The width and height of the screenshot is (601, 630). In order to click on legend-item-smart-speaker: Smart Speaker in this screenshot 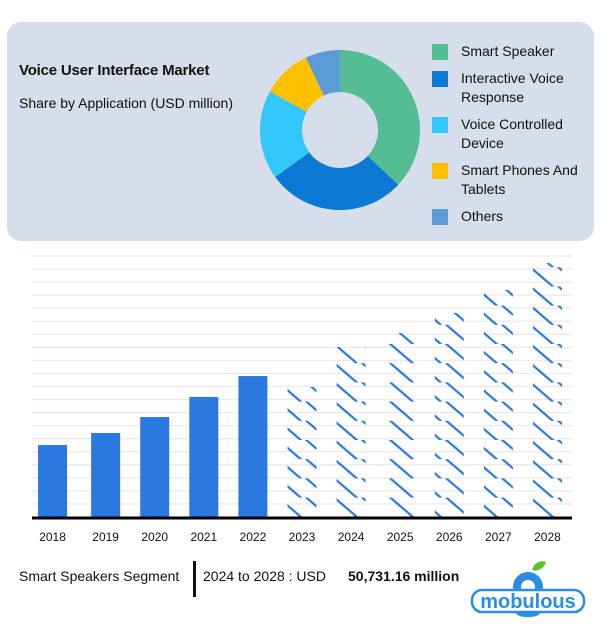, I will do `click(513, 51)`.